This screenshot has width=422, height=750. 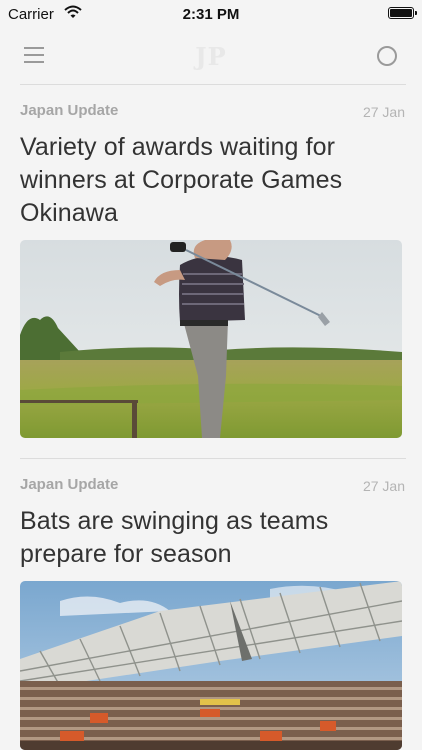 I want to click on search-circle-icon, so click(x=387, y=56).